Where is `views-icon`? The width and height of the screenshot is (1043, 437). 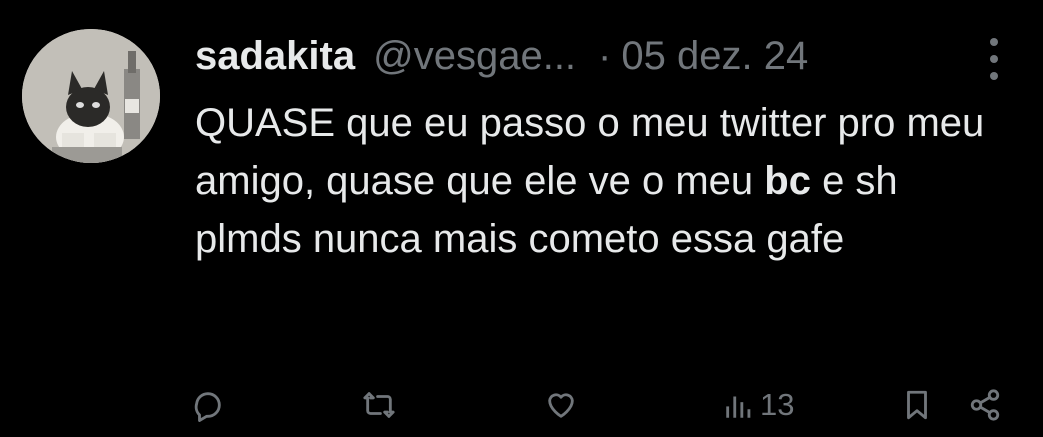 views-icon is located at coordinates (738, 407).